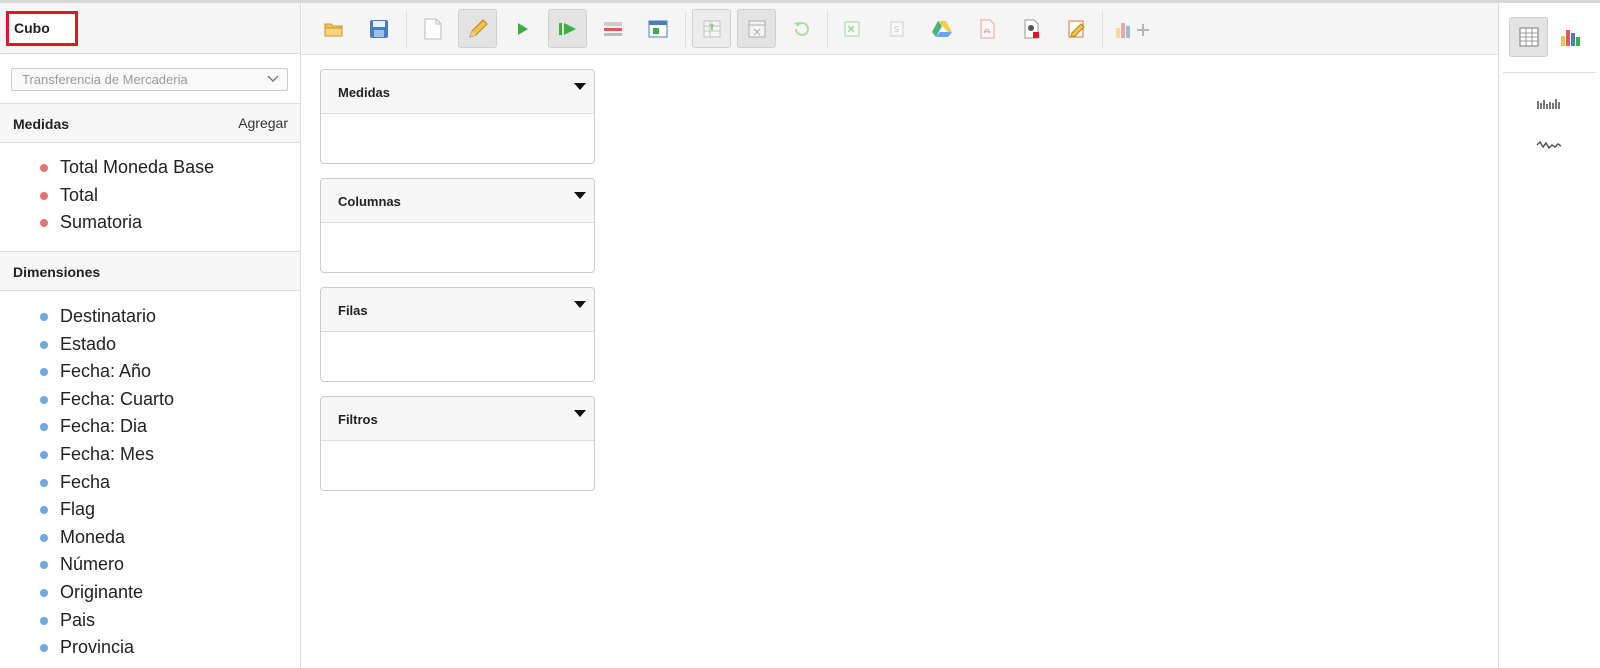 This screenshot has height=668, width=1600. Describe the element at coordinates (457, 138) in the screenshot. I see `measures-drop-zone` at that location.